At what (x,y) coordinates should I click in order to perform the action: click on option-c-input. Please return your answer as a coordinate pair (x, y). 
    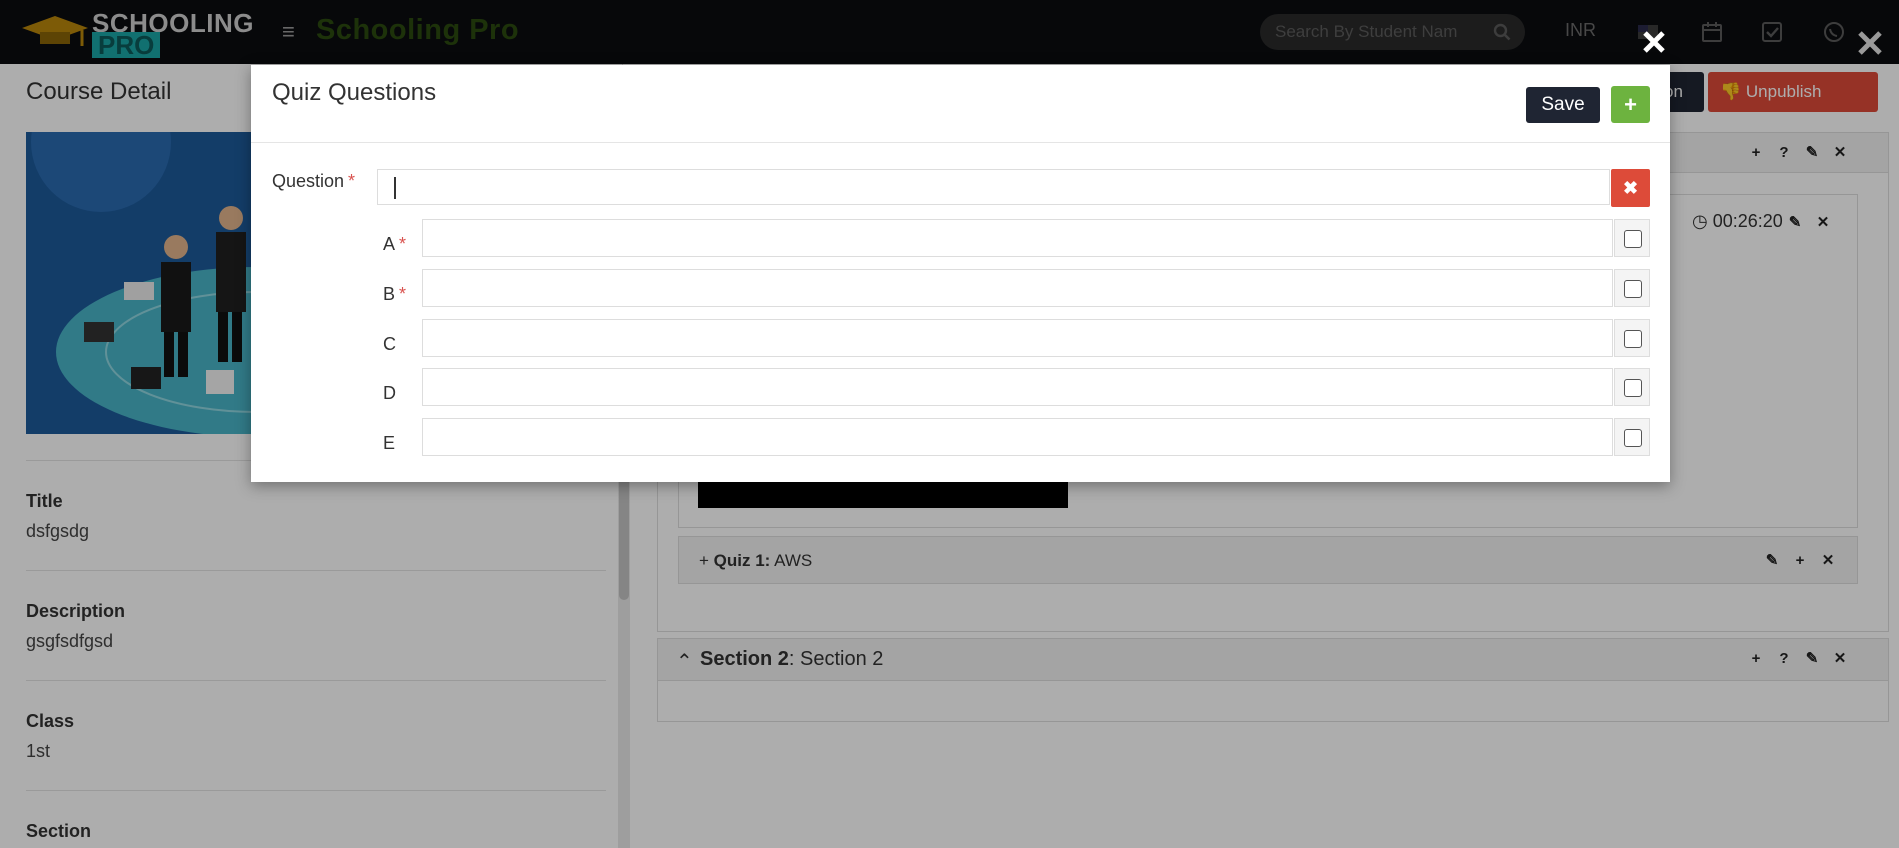
    Looking at the image, I should click on (1017, 338).